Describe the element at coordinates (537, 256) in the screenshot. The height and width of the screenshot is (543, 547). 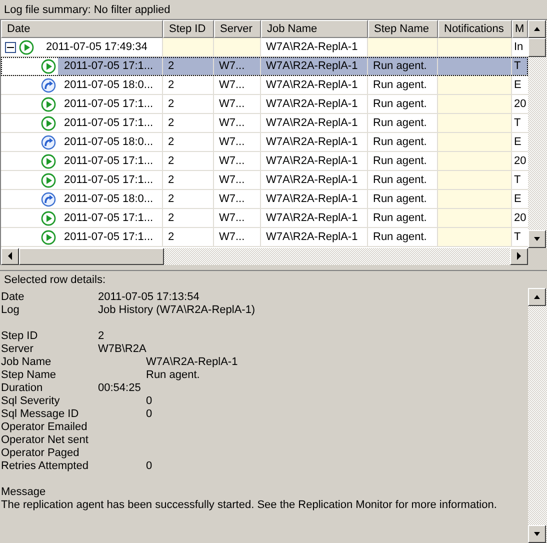
I see `scrollbar-corner` at that location.